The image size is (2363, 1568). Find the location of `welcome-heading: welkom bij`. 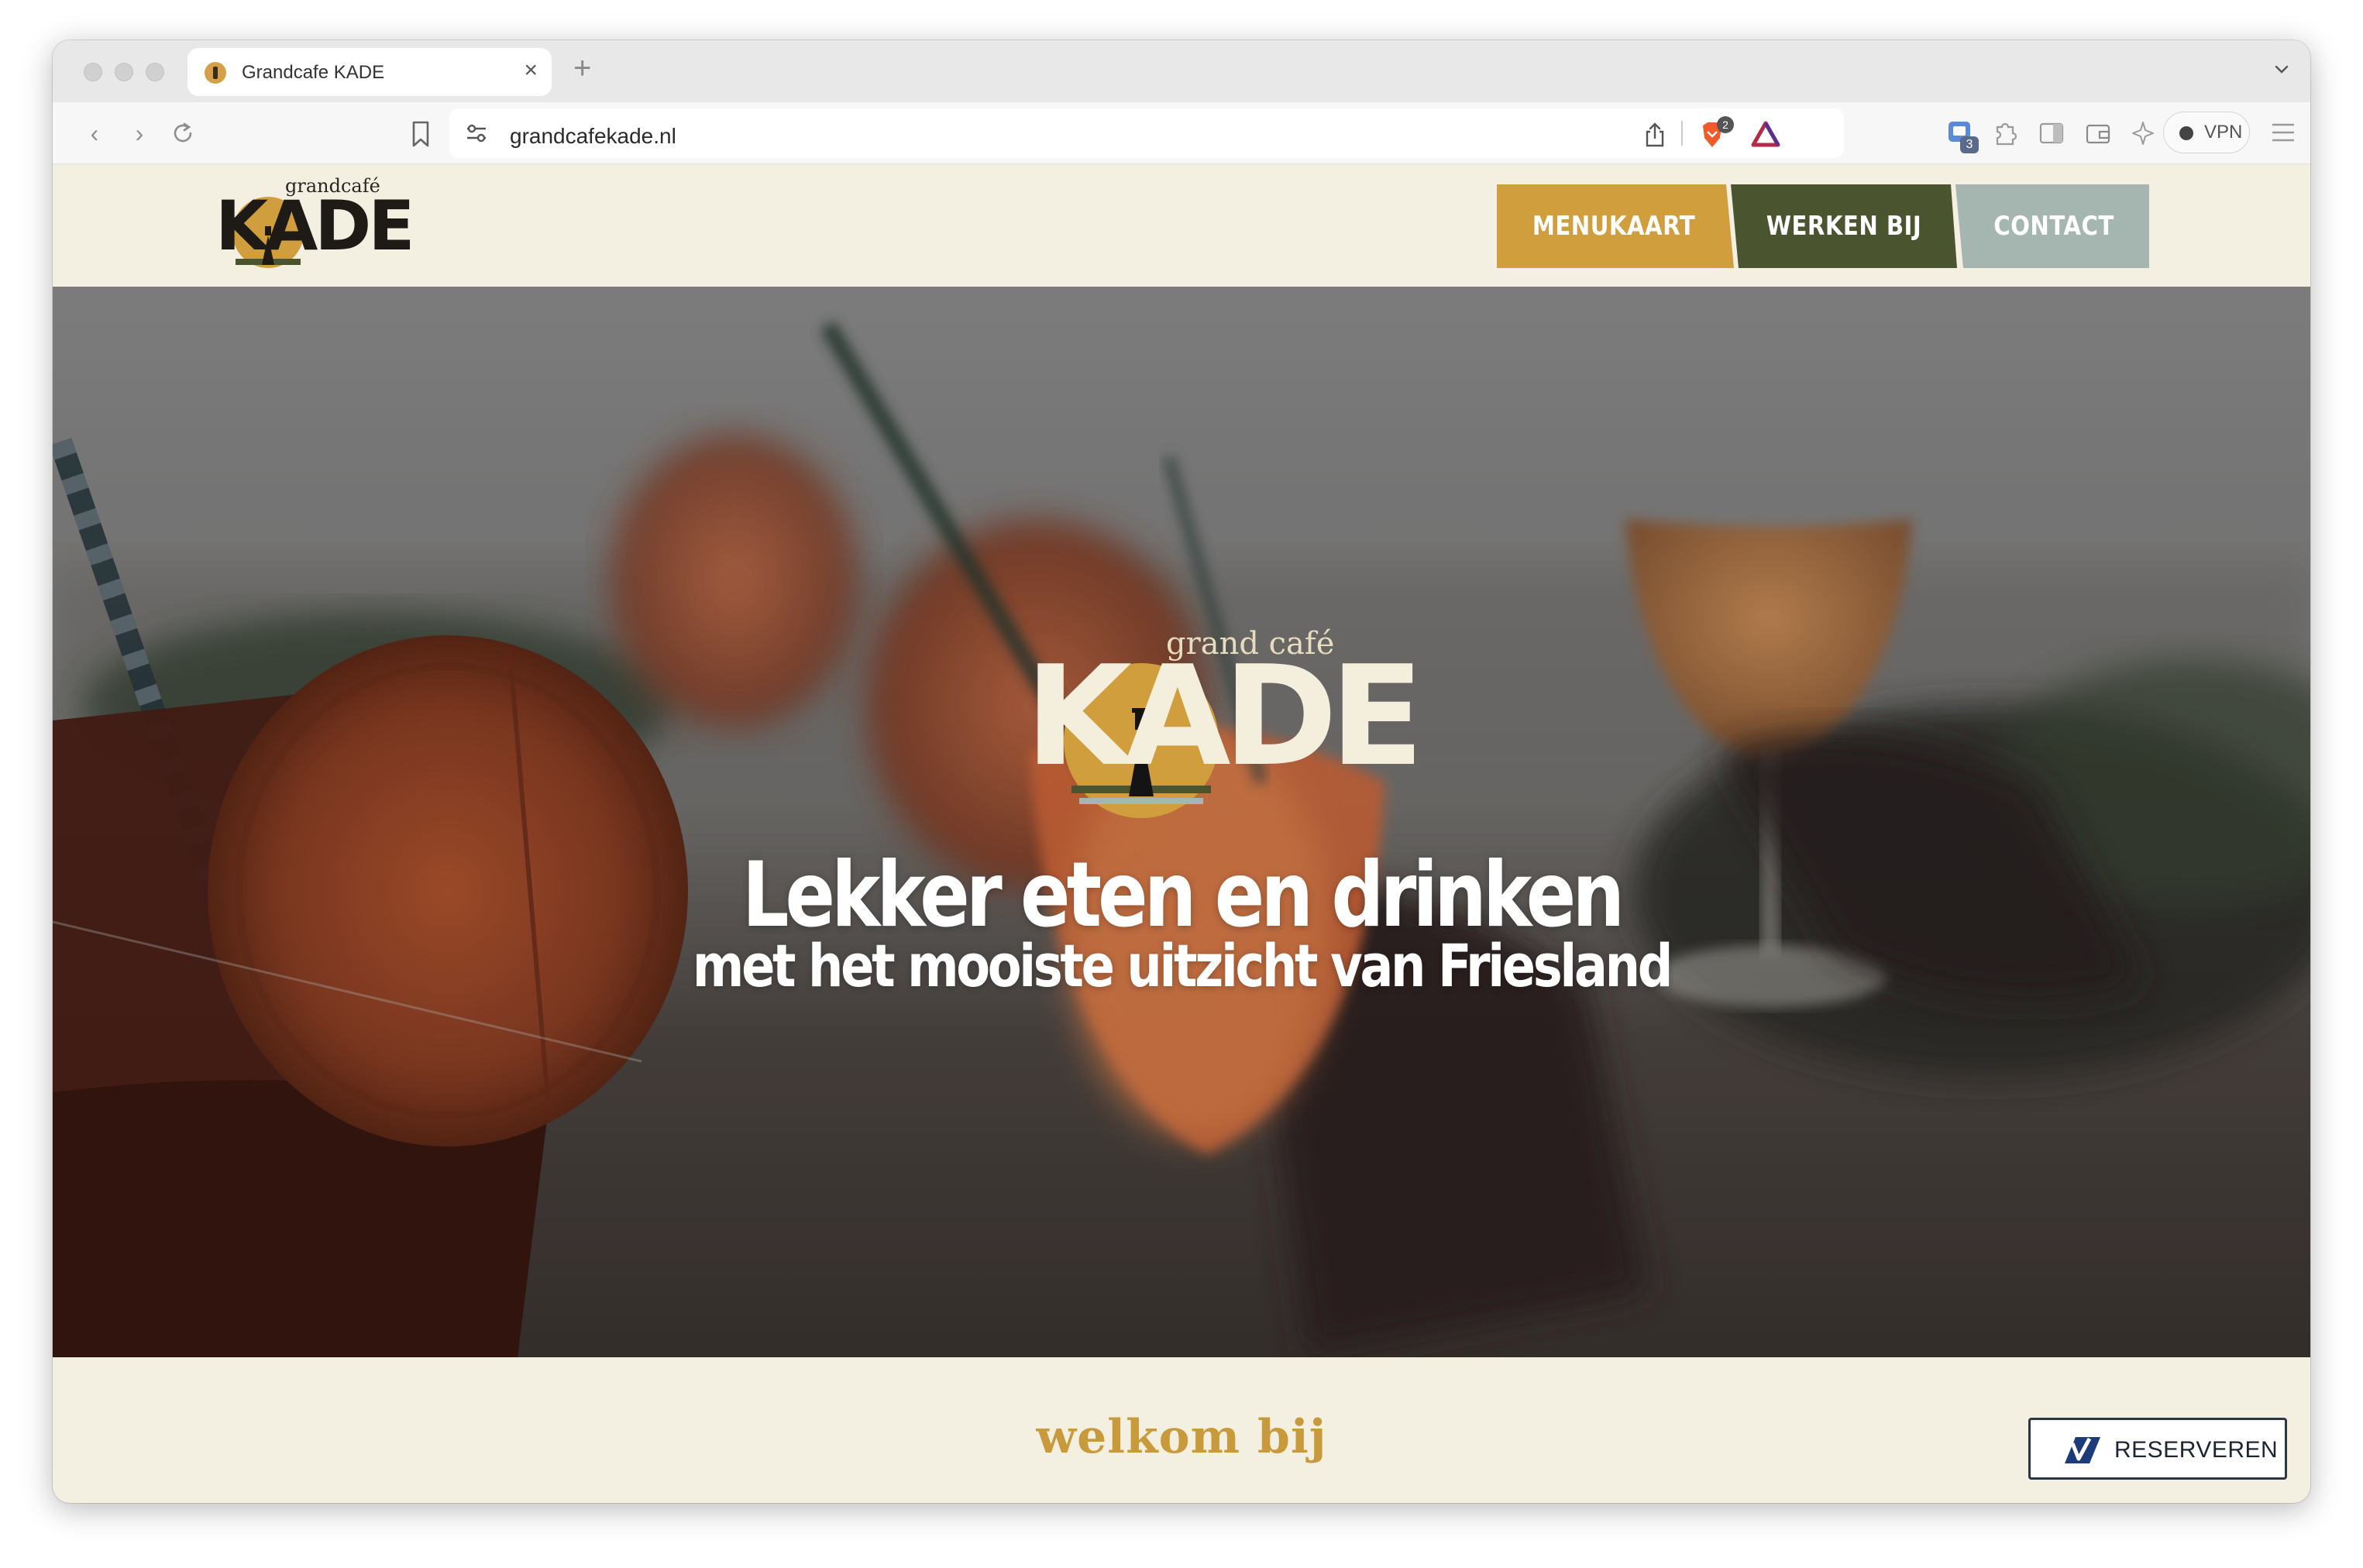

welcome-heading: welkom bij is located at coordinates (1181, 1437).